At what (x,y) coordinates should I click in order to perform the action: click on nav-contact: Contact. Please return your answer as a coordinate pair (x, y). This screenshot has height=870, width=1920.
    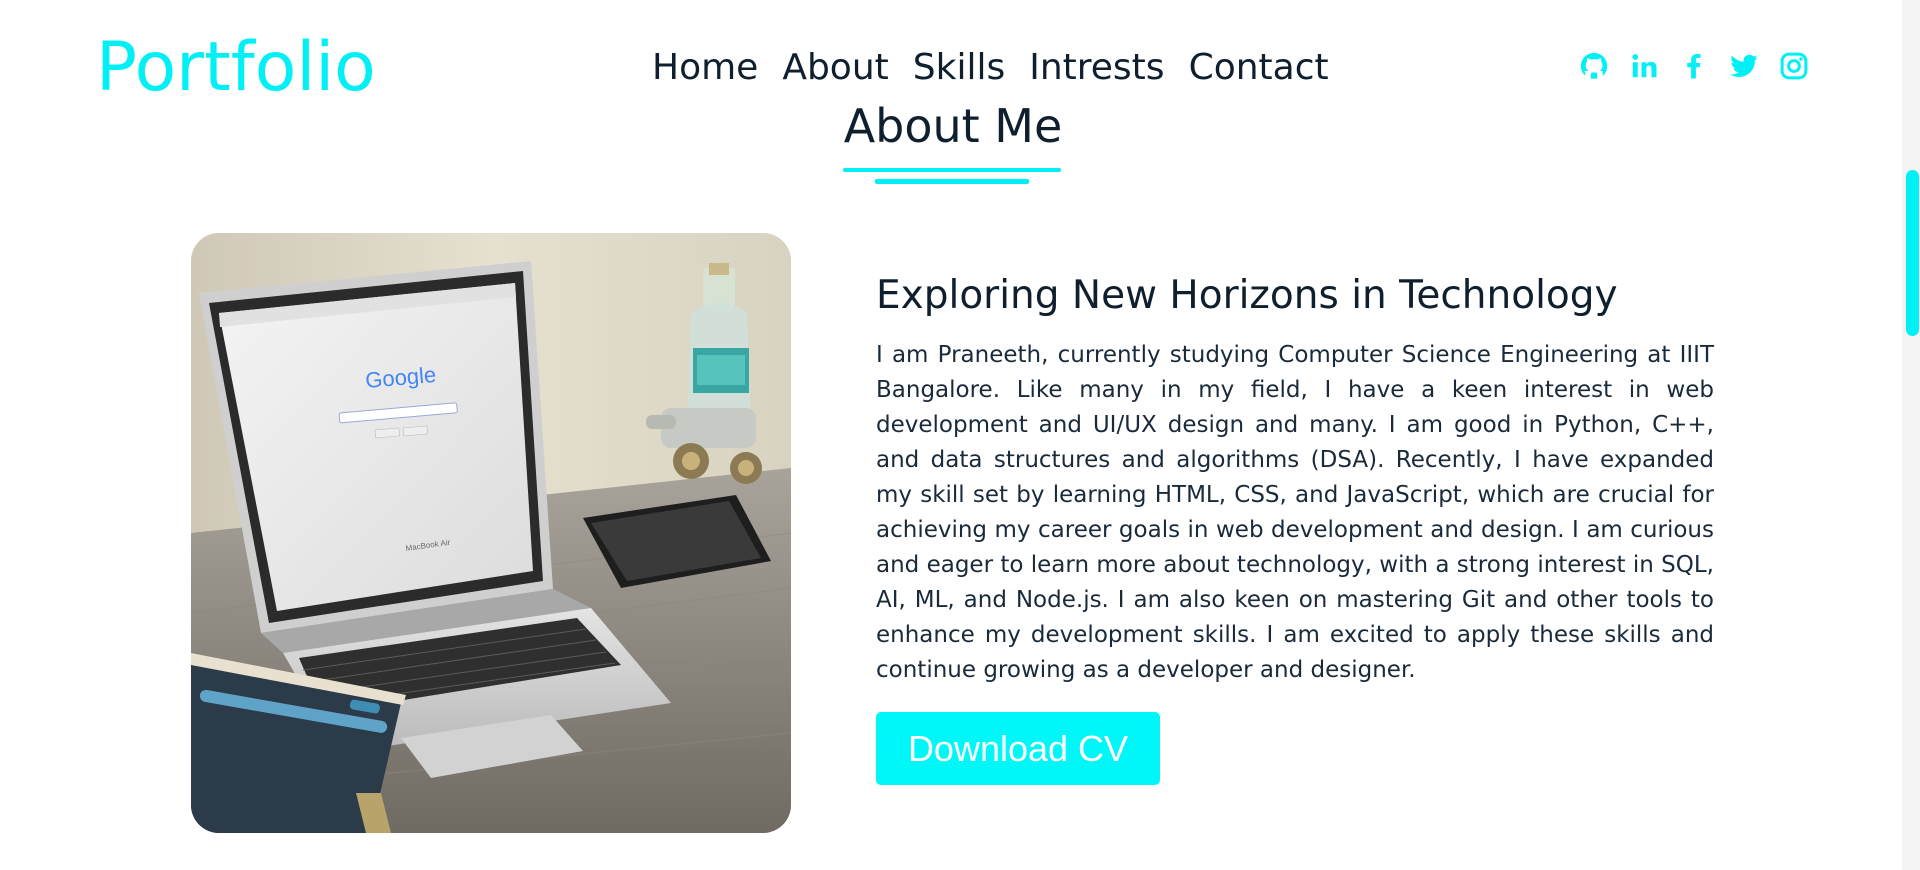
    Looking at the image, I should click on (1259, 68).